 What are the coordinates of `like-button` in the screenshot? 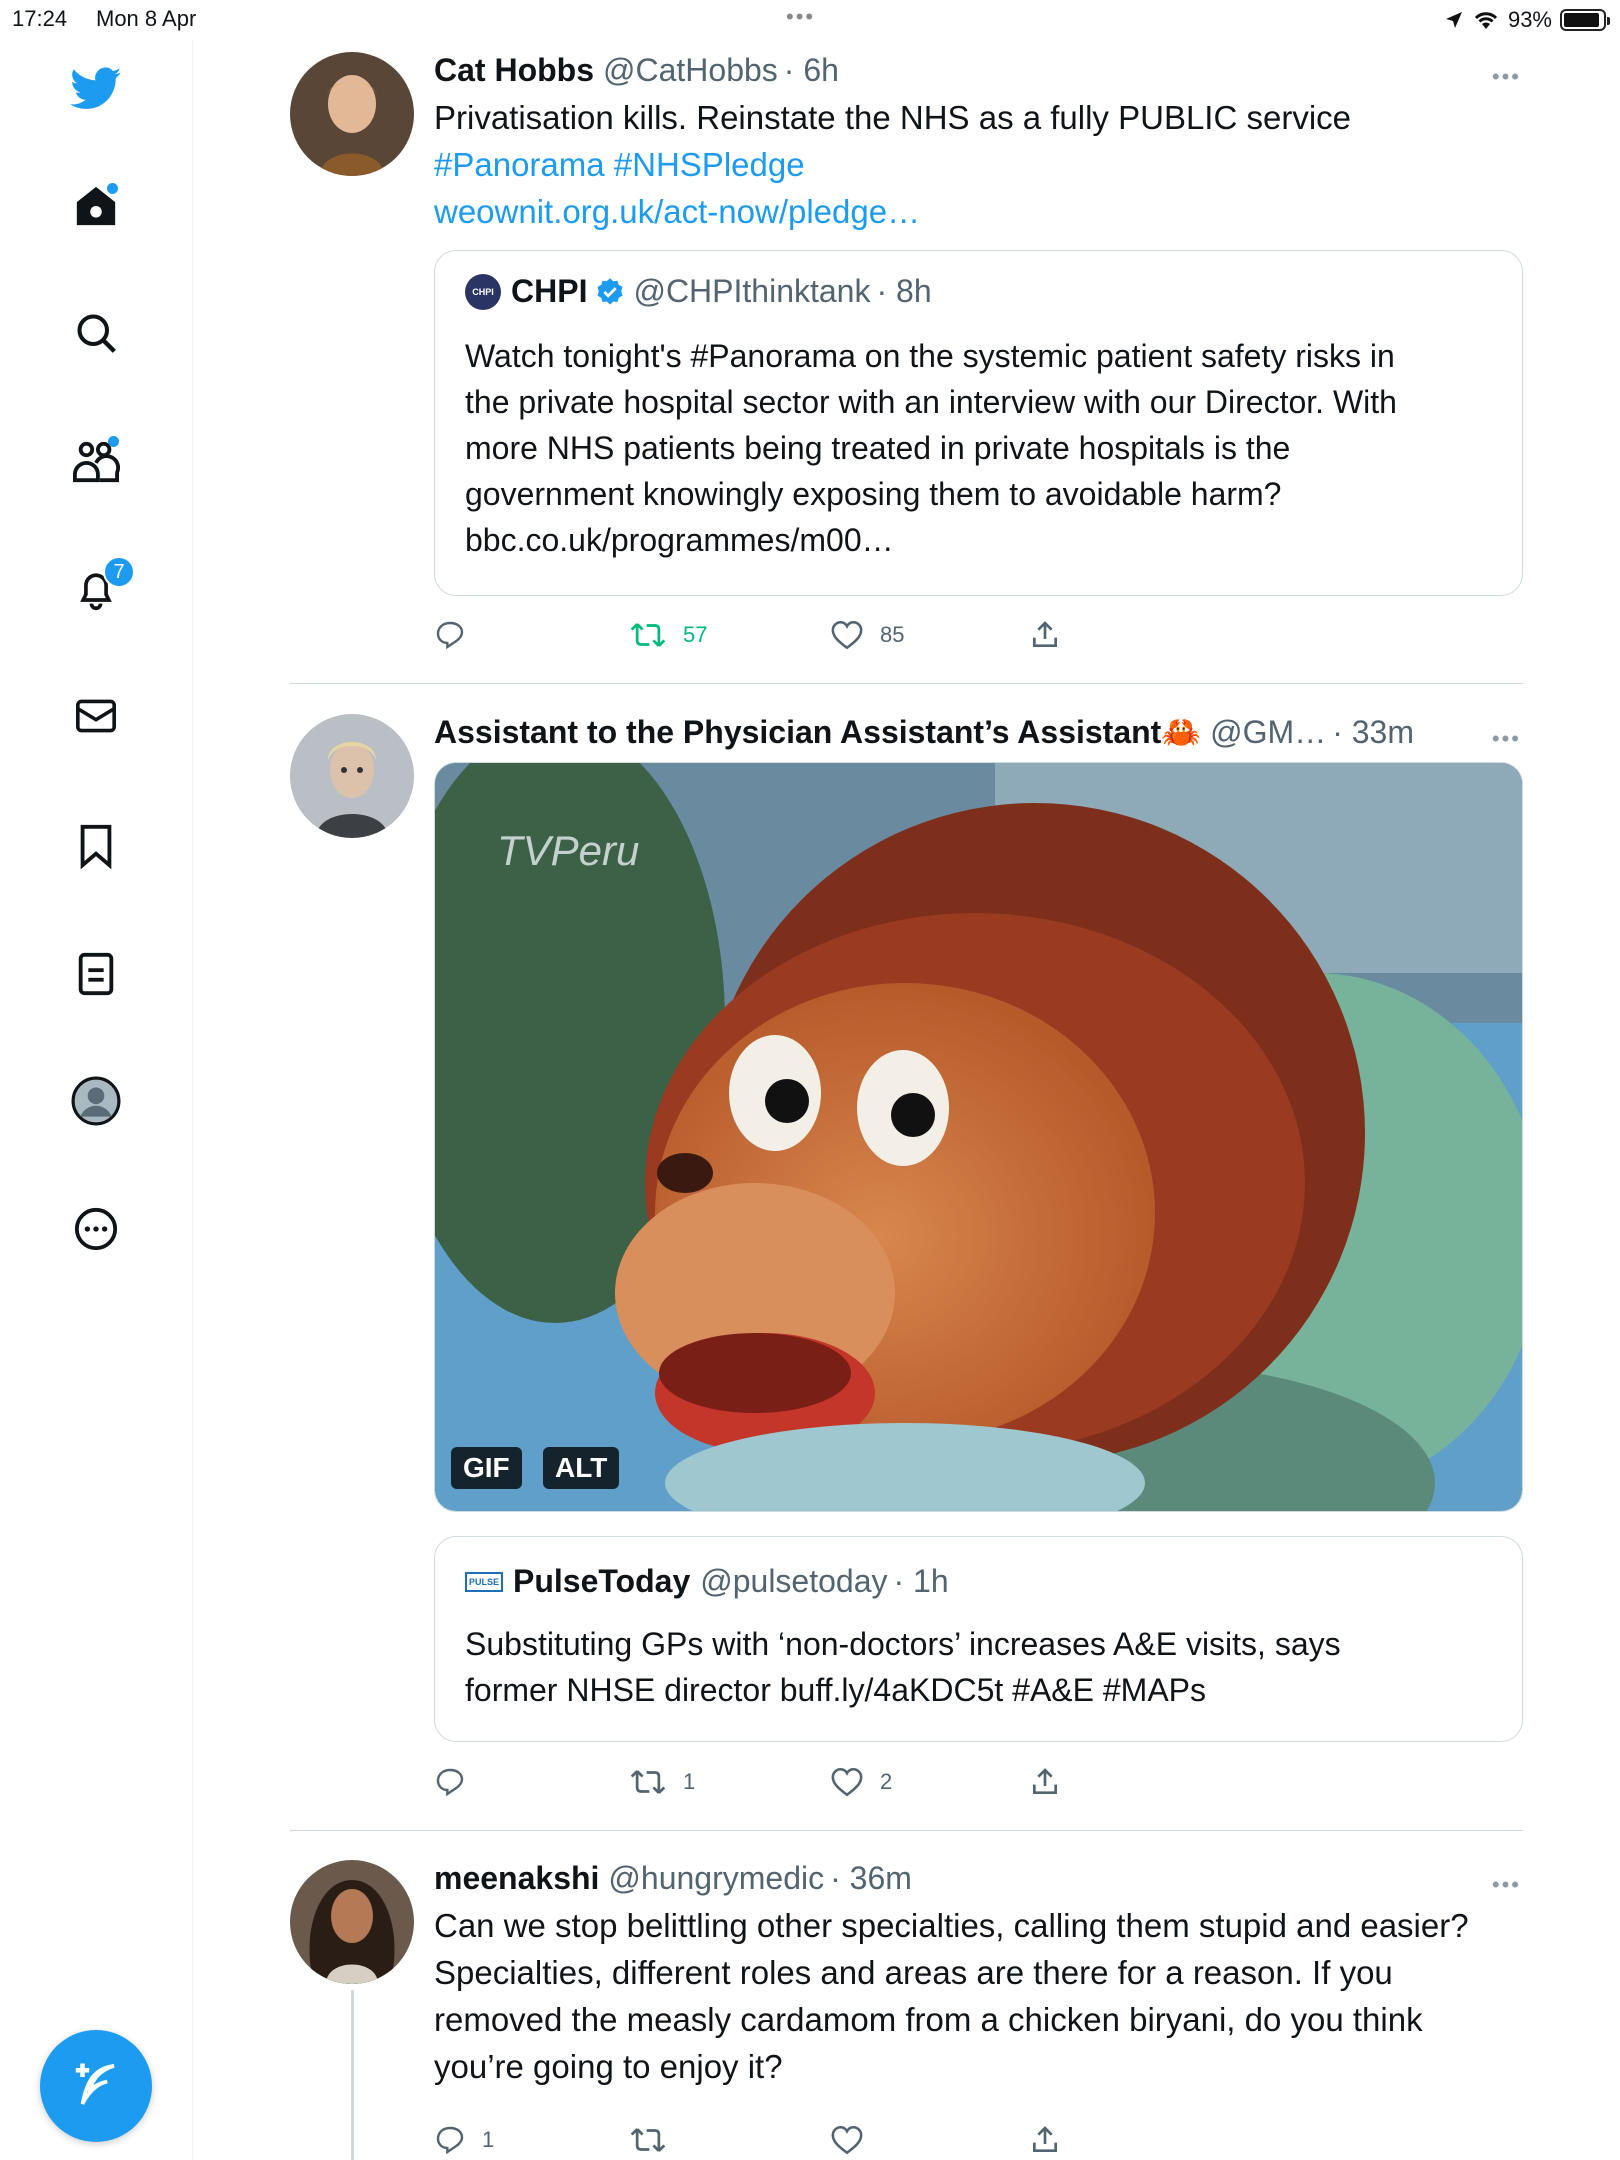 It's located at (847, 2140).